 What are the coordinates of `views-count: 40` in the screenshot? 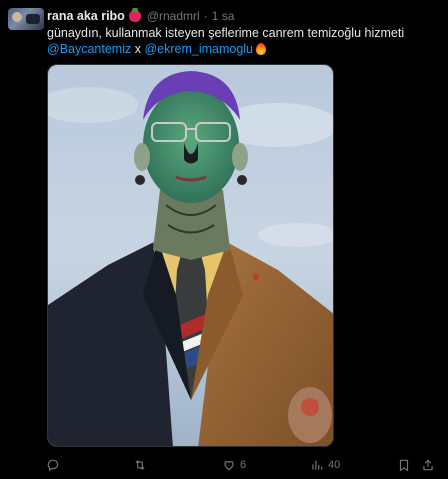 It's located at (334, 465).